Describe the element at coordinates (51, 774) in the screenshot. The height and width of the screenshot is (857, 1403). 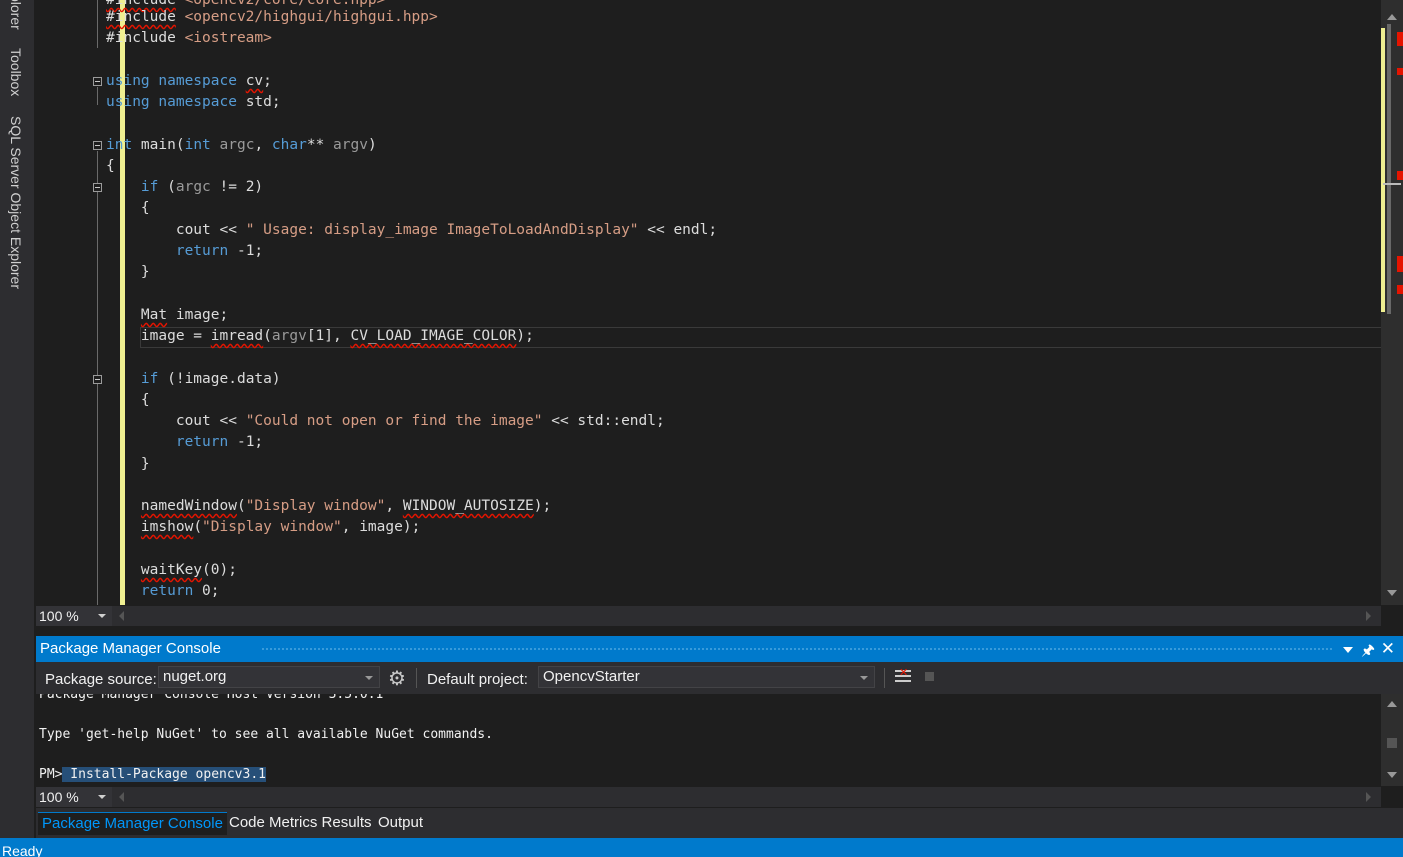
I see `console-prompt: PM>` at that location.